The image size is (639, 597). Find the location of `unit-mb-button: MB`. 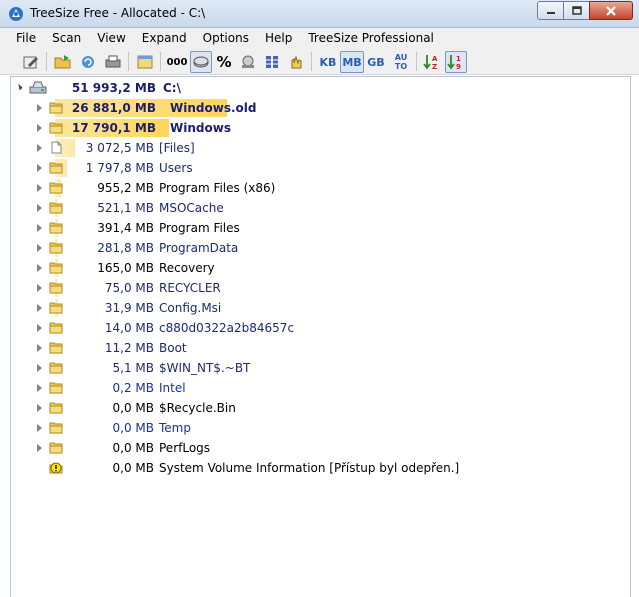

unit-mb-button: MB is located at coordinates (352, 62).